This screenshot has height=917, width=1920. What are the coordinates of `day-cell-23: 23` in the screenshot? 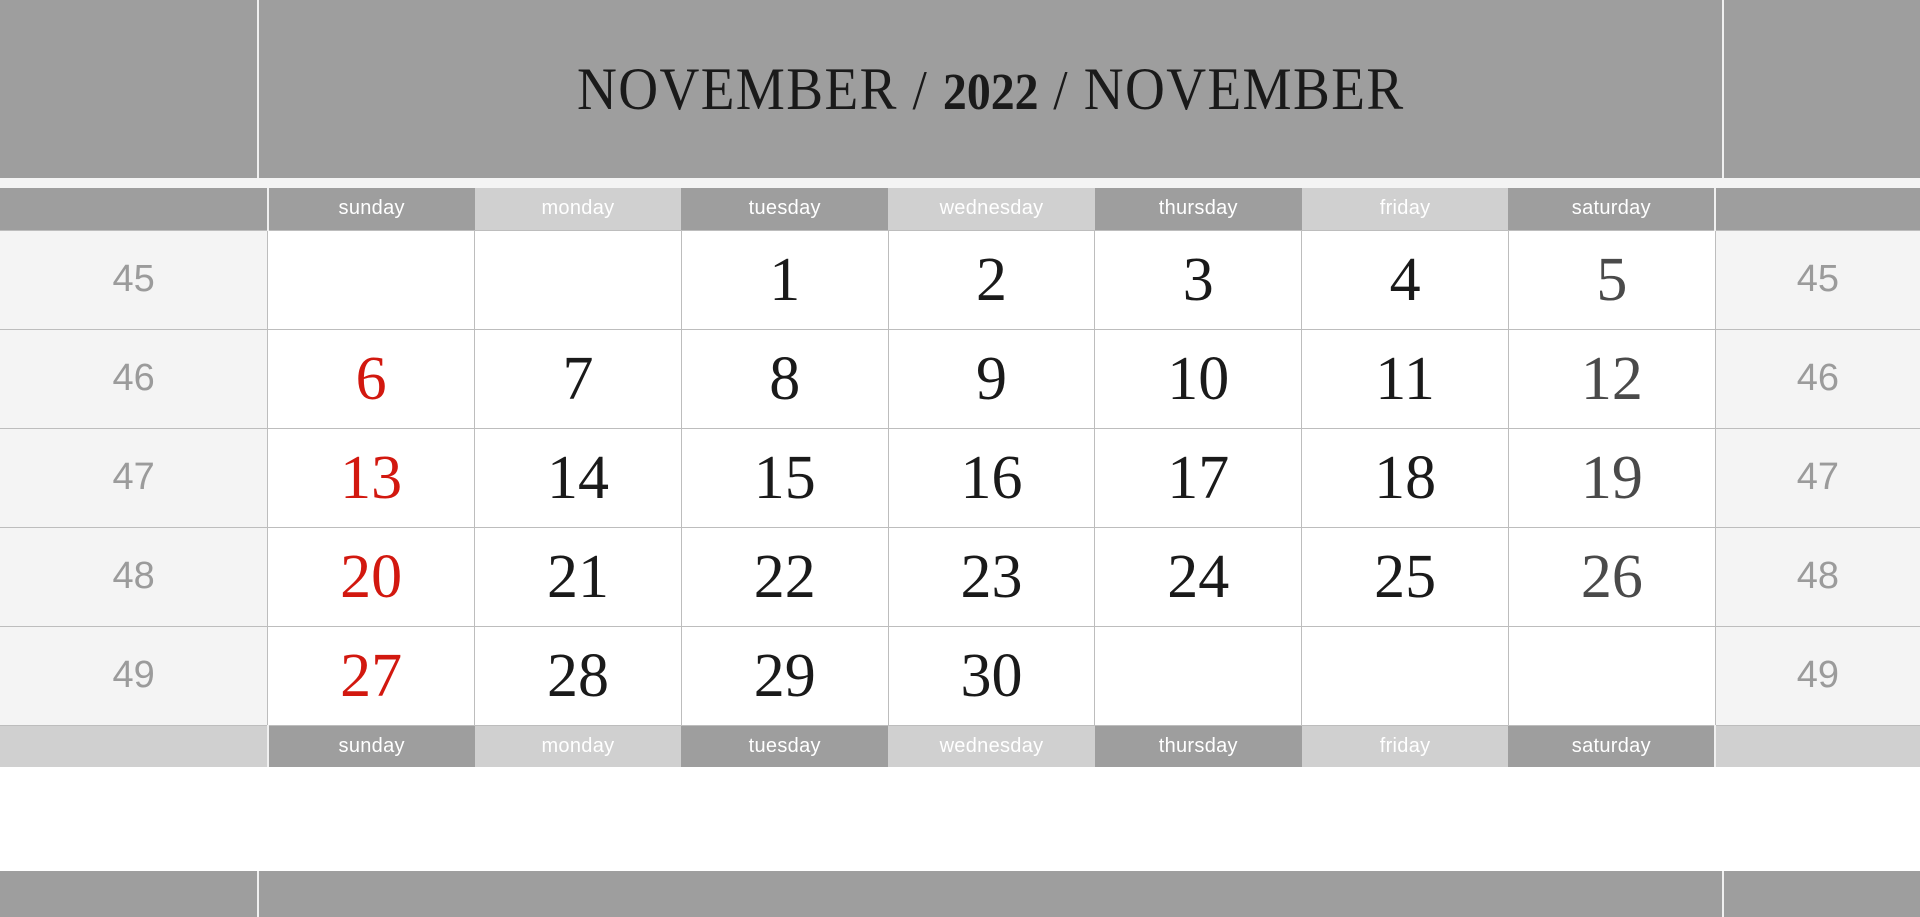 It's located at (991, 576).